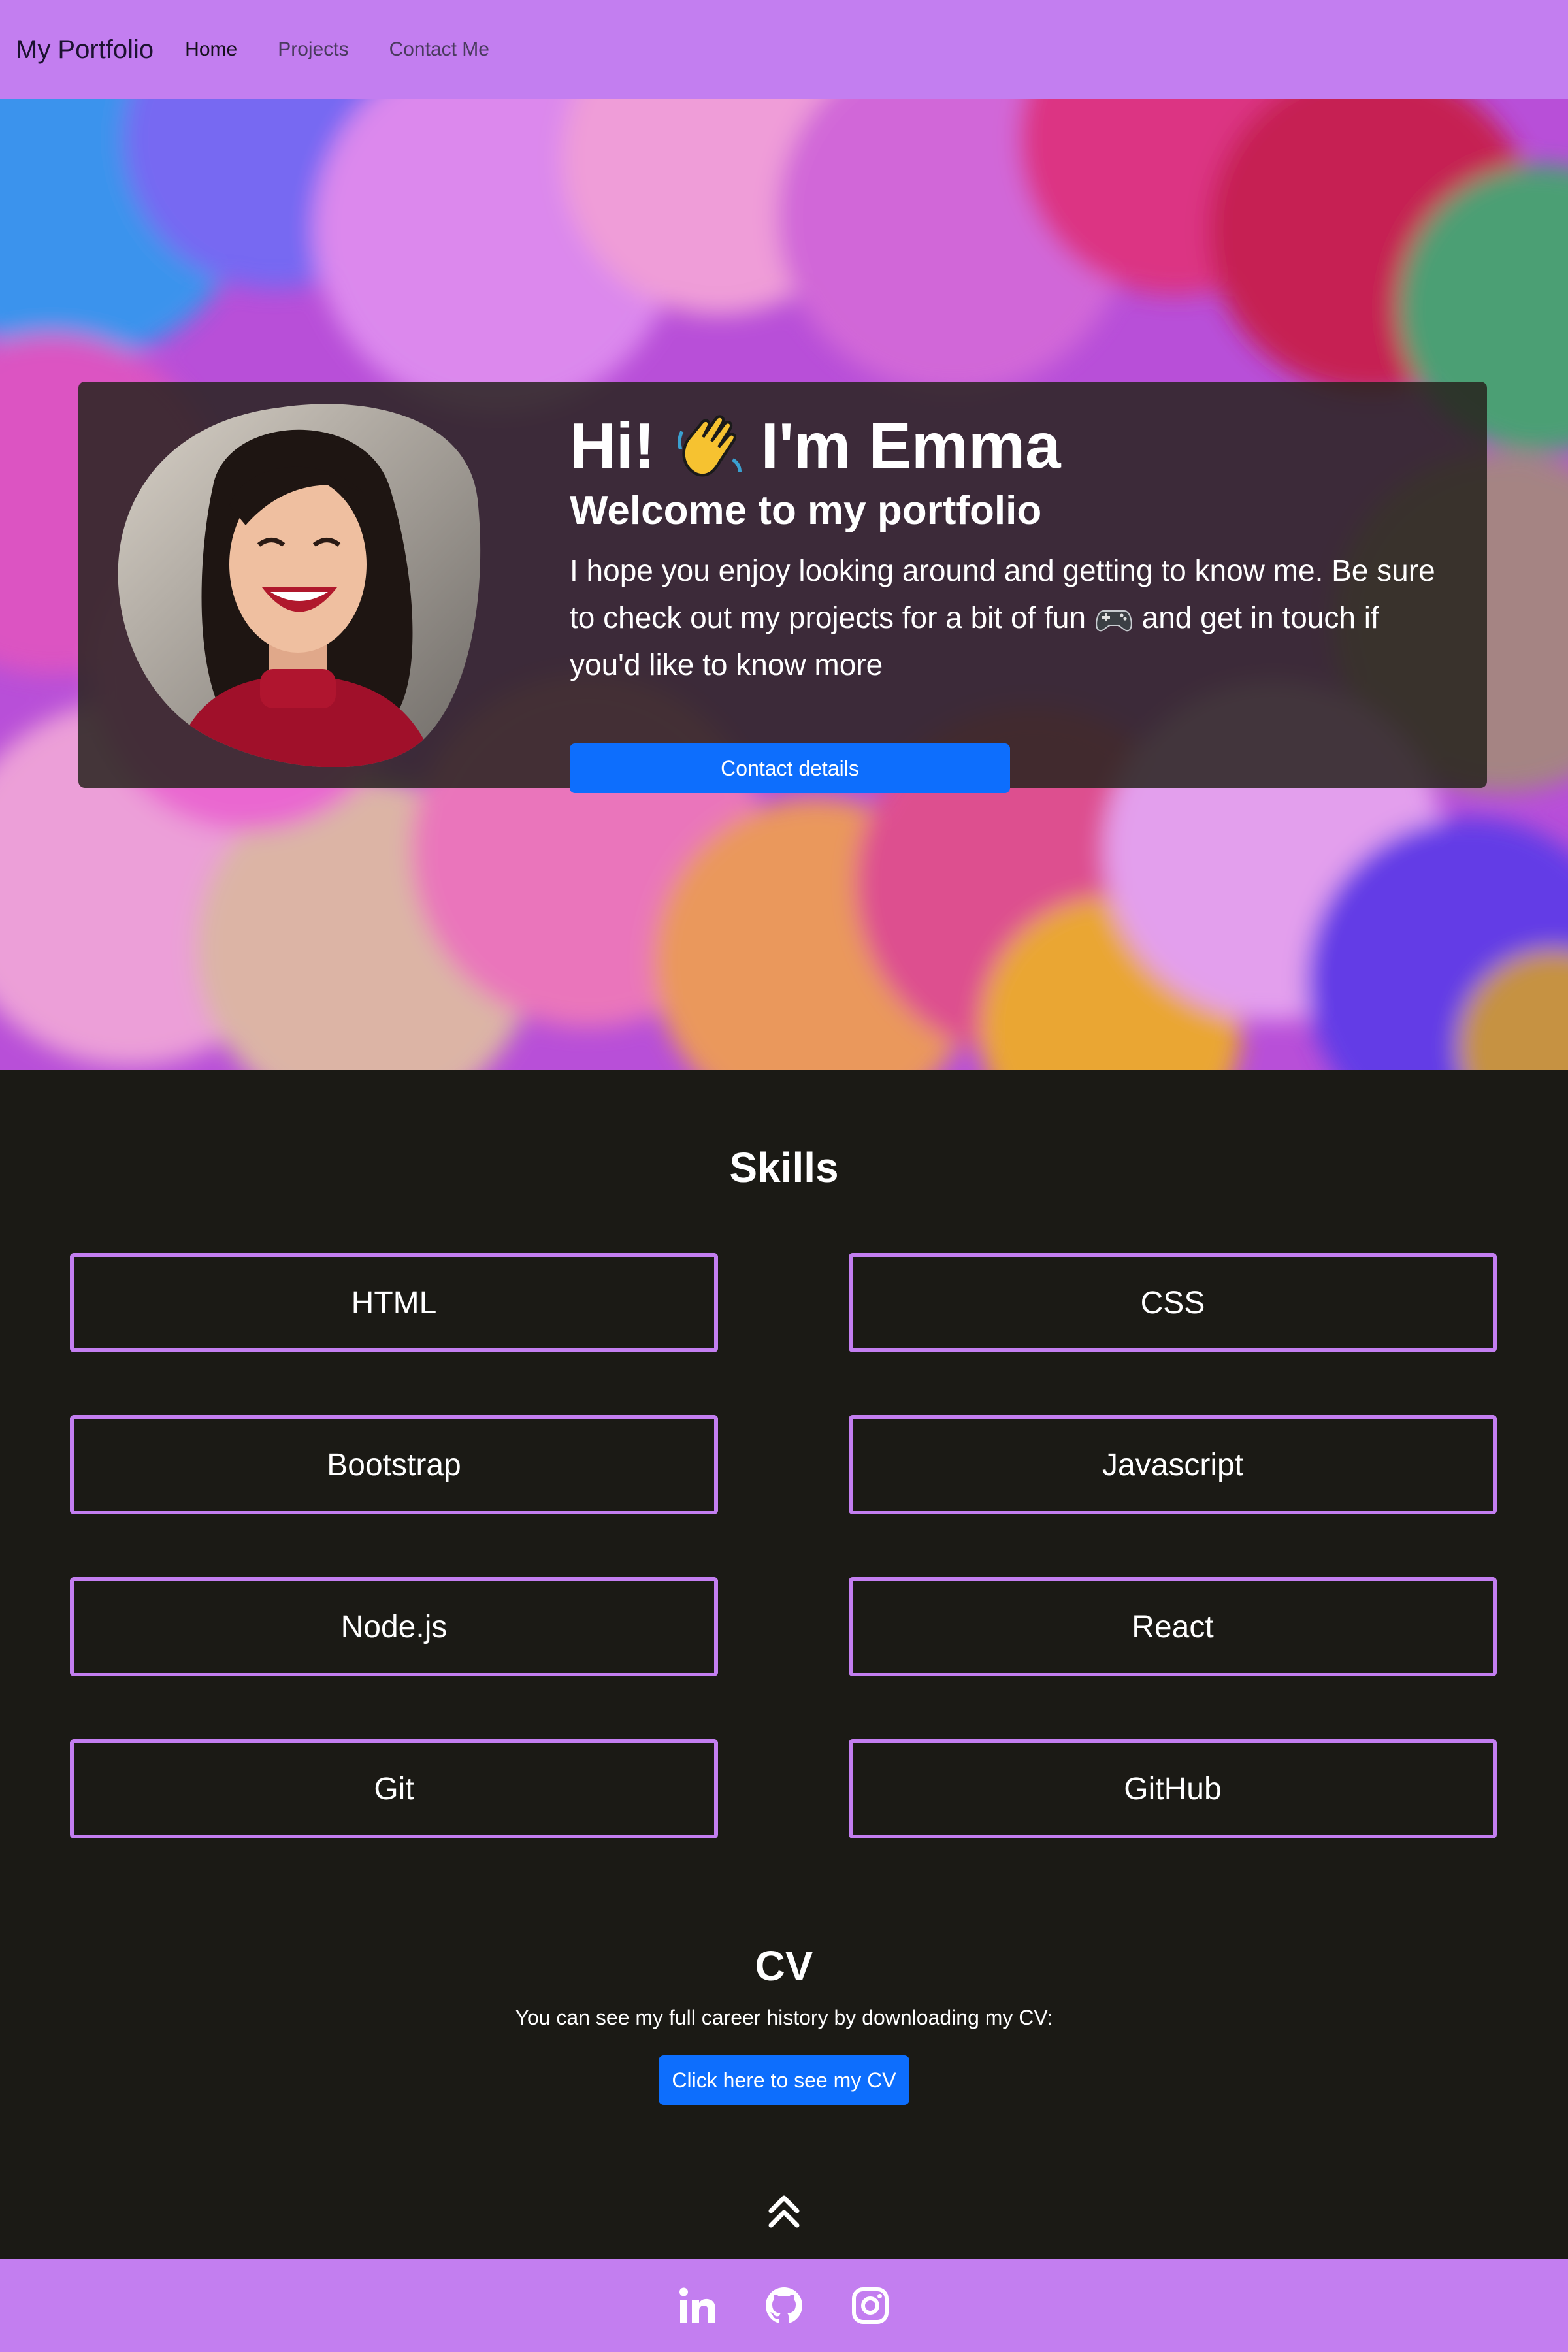 This screenshot has width=1568, height=2352. I want to click on skill-label: Javascript, so click(1173, 1464).